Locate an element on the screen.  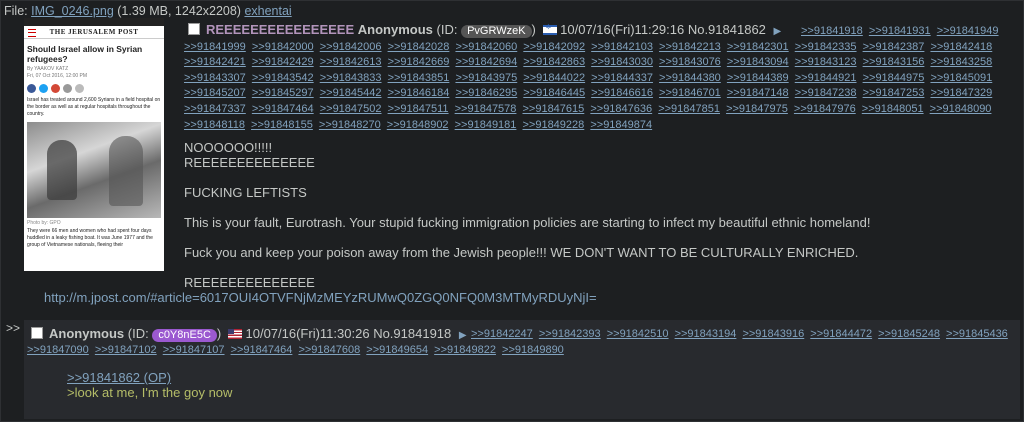
op-backlink: >>91847253 is located at coordinates (894, 93).